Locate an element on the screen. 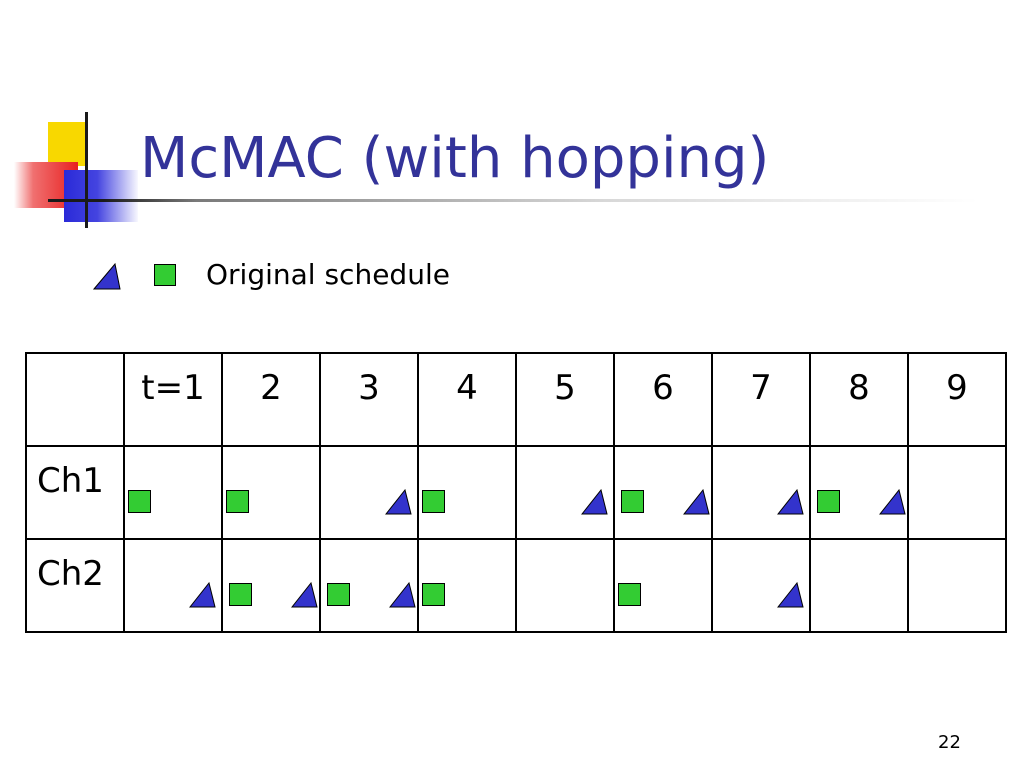 The height and width of the screenshot is (768, 1024). time-header-cell: 3 is located at coordinates (369, 399).